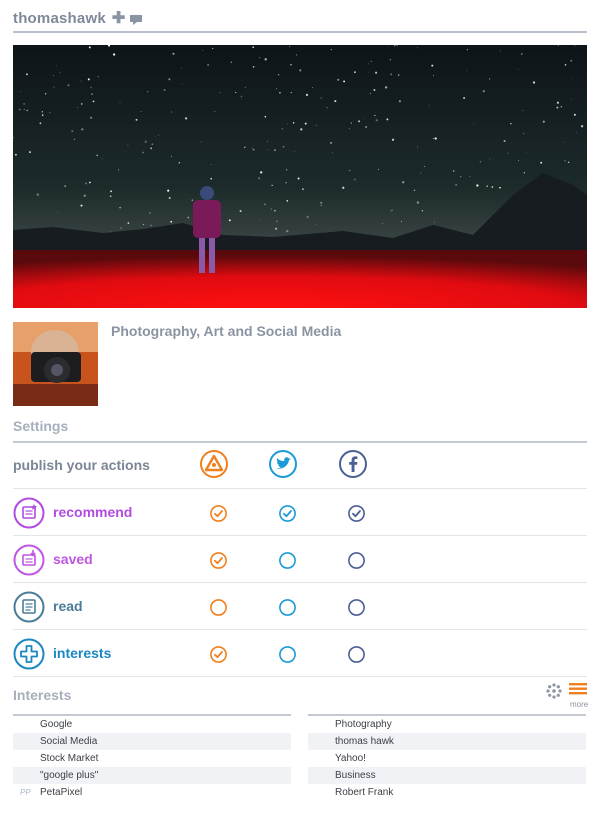 The width and height of the screenshot is (600, 814). Describe the element at coordinates (447, 741) in the screenshot. I see `interest-item: thomas hawk` at that location.